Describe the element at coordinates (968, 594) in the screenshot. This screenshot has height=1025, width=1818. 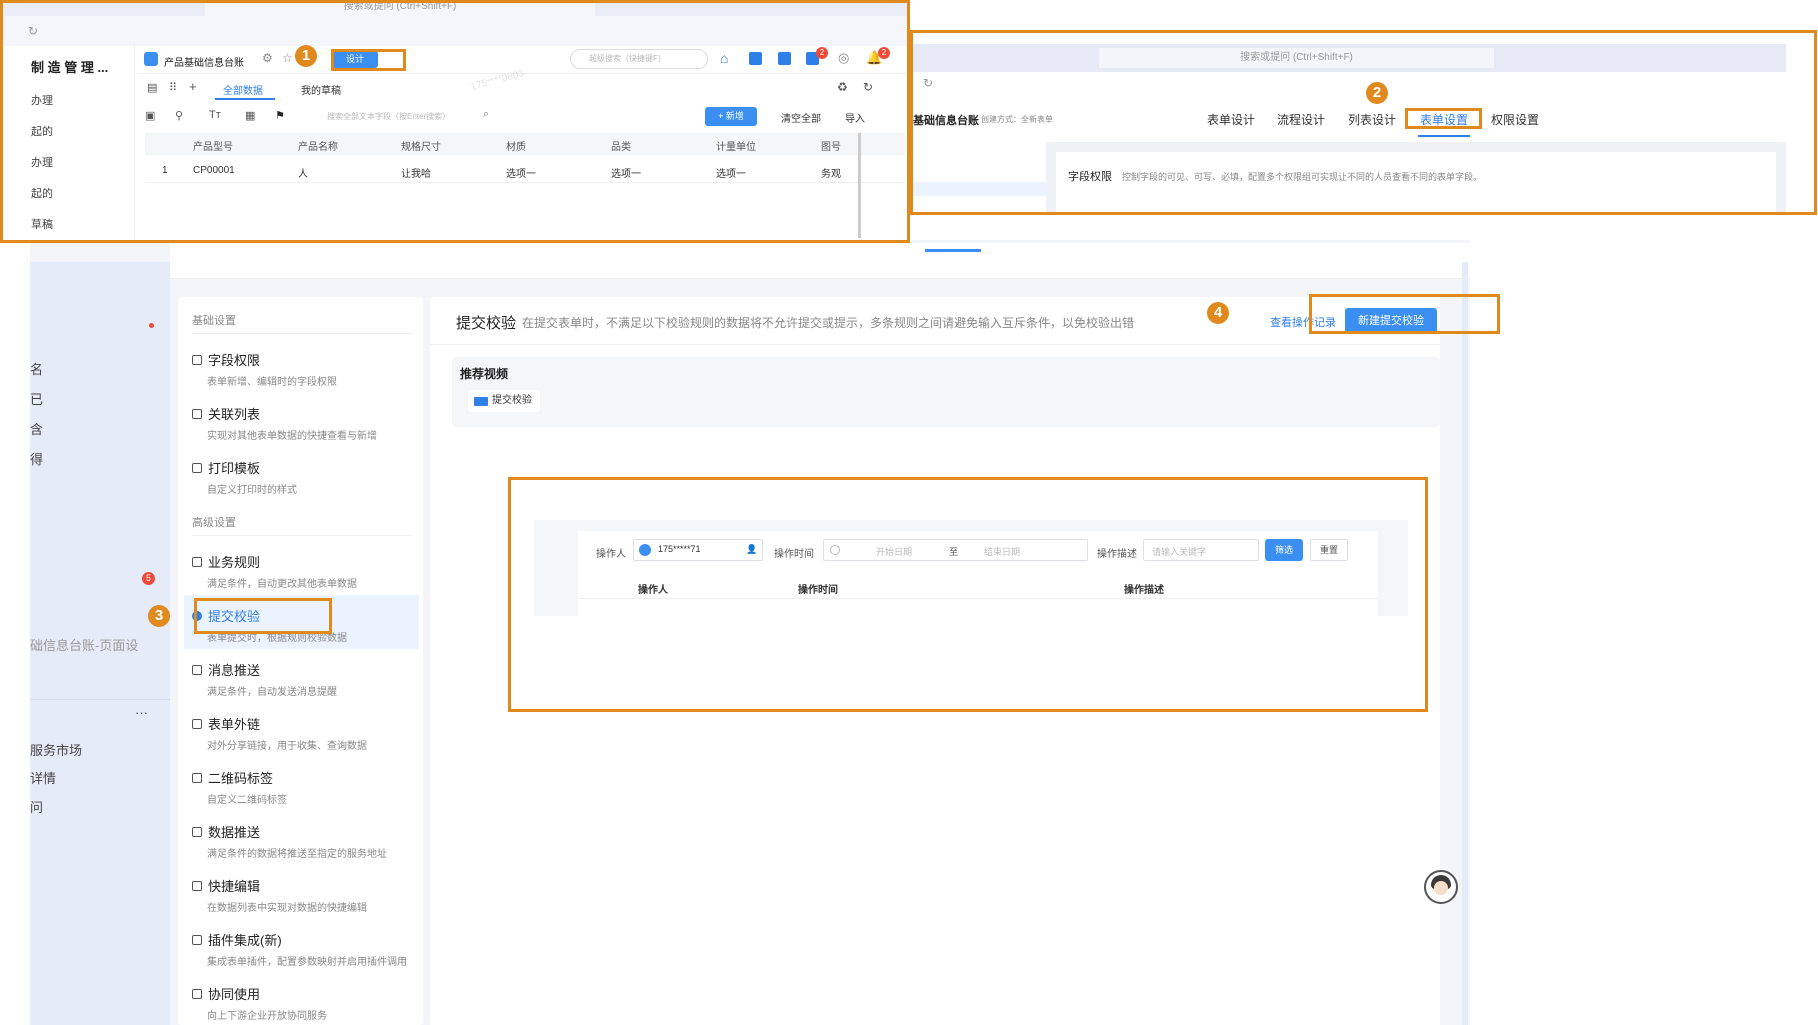
I see `annotation-operation-log` at that location.